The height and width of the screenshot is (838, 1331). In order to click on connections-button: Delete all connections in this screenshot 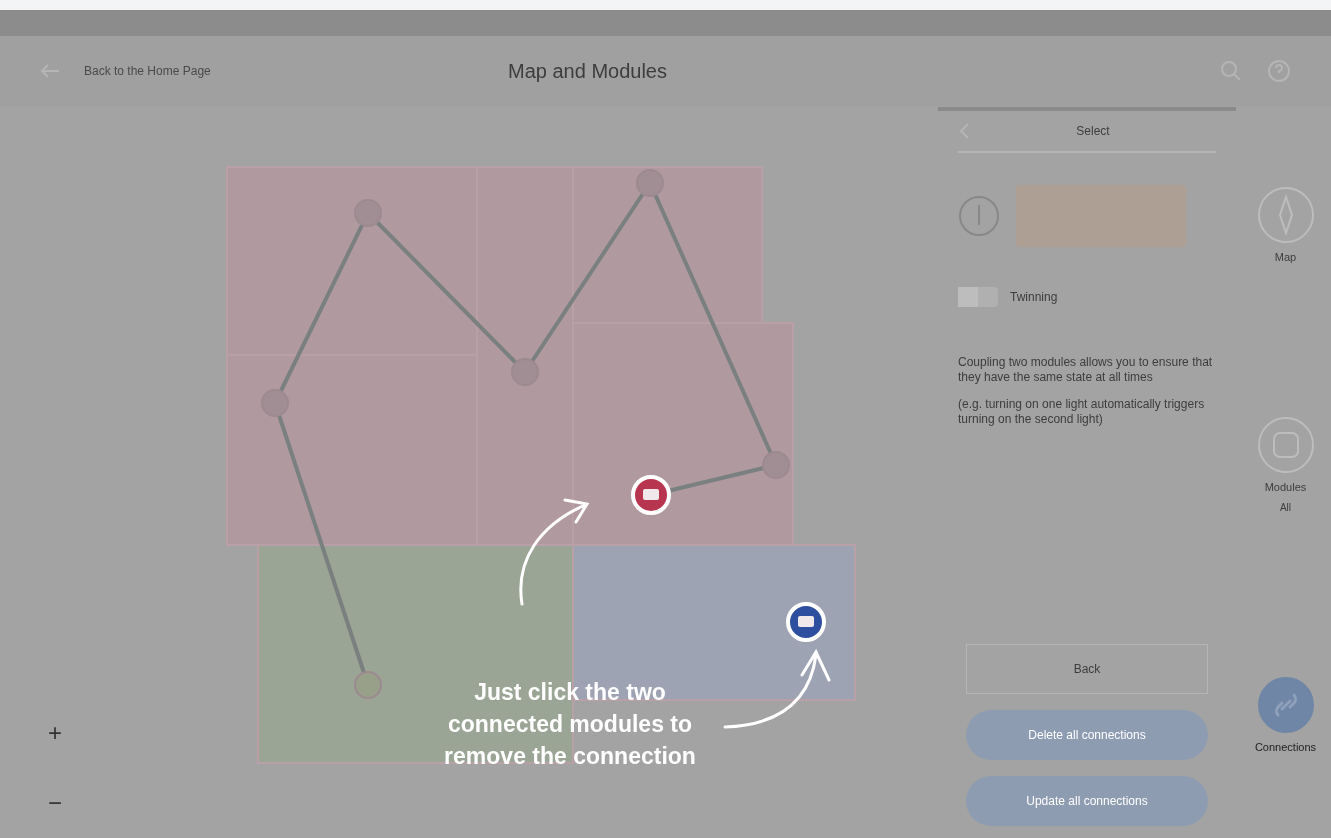, I will do `click(1087, 735)`.